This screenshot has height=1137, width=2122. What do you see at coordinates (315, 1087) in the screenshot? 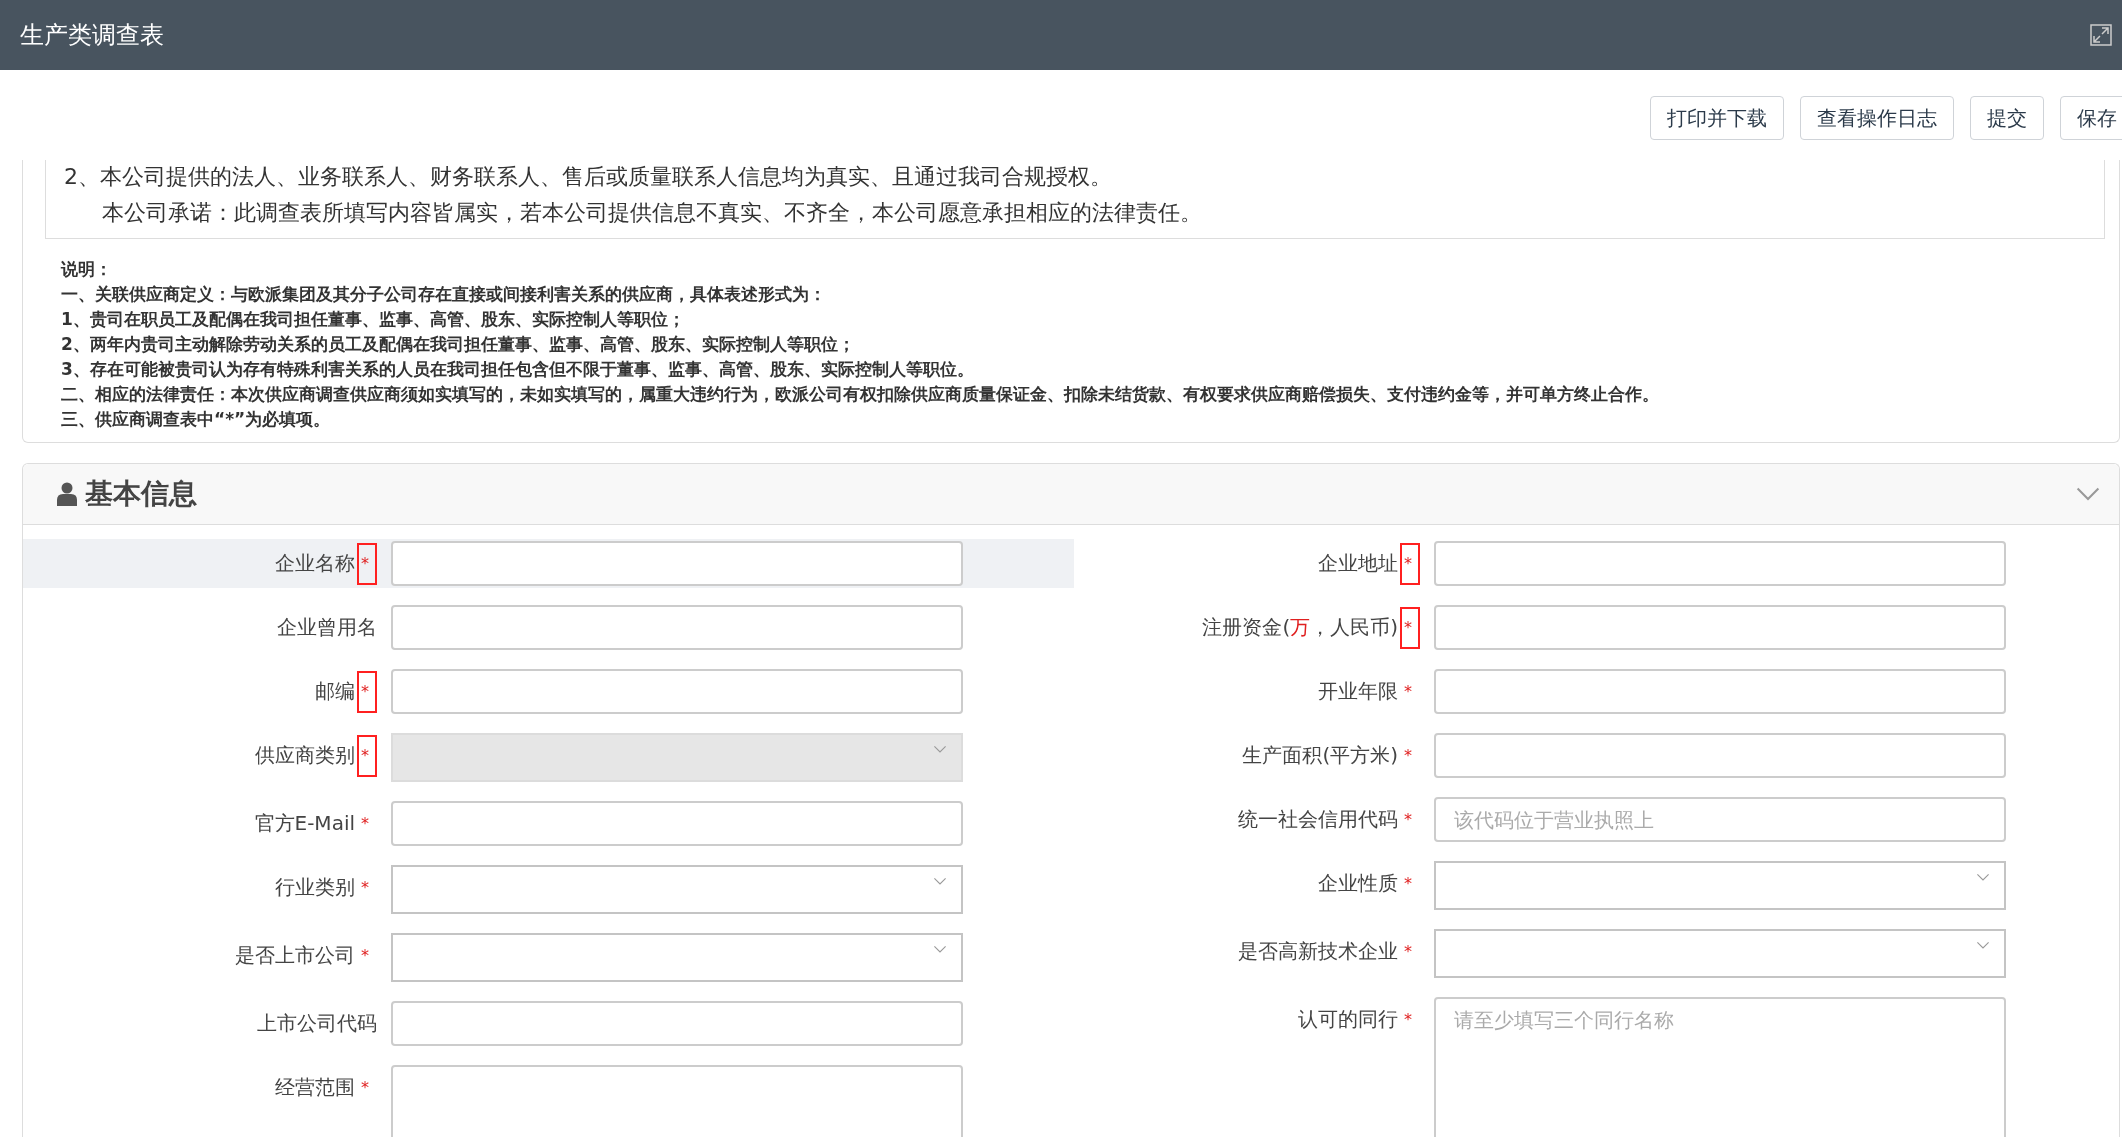
I see `field-label: 经营范围` at bounding box center [315, 1087].